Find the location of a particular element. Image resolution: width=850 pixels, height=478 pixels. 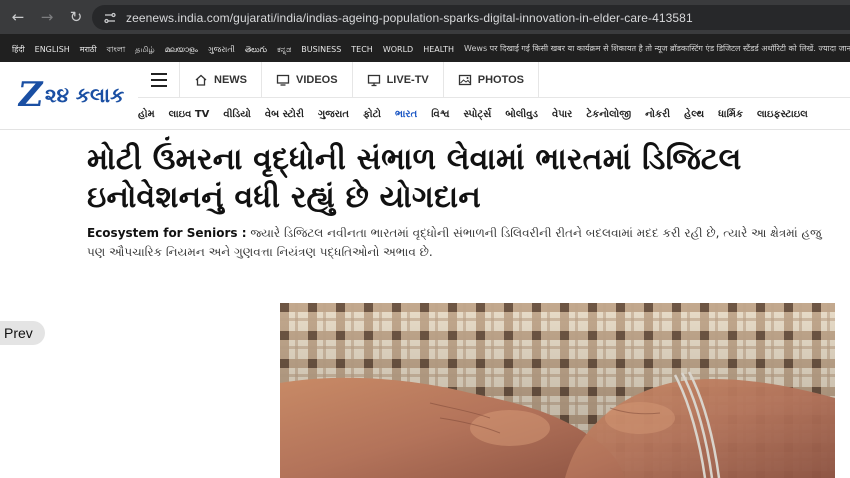

reload-icon: ↻ is located at coordinates (76, 17).